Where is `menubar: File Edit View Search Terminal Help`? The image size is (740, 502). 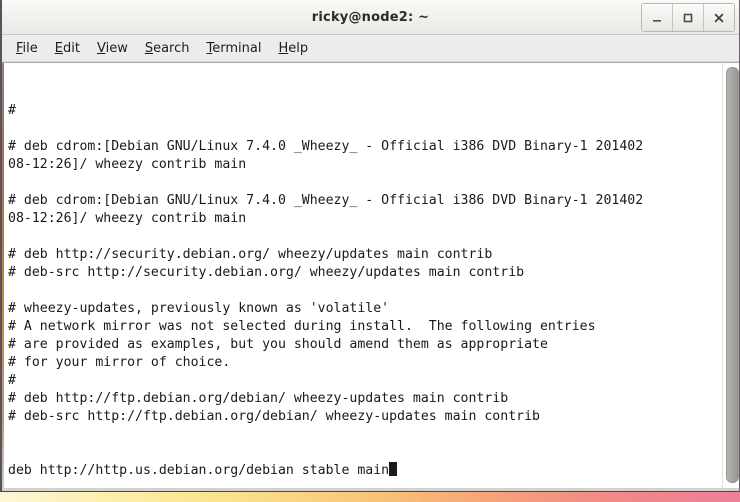 menubar: File Edit View Search Terminal Help is located at coordinates (370, 48).